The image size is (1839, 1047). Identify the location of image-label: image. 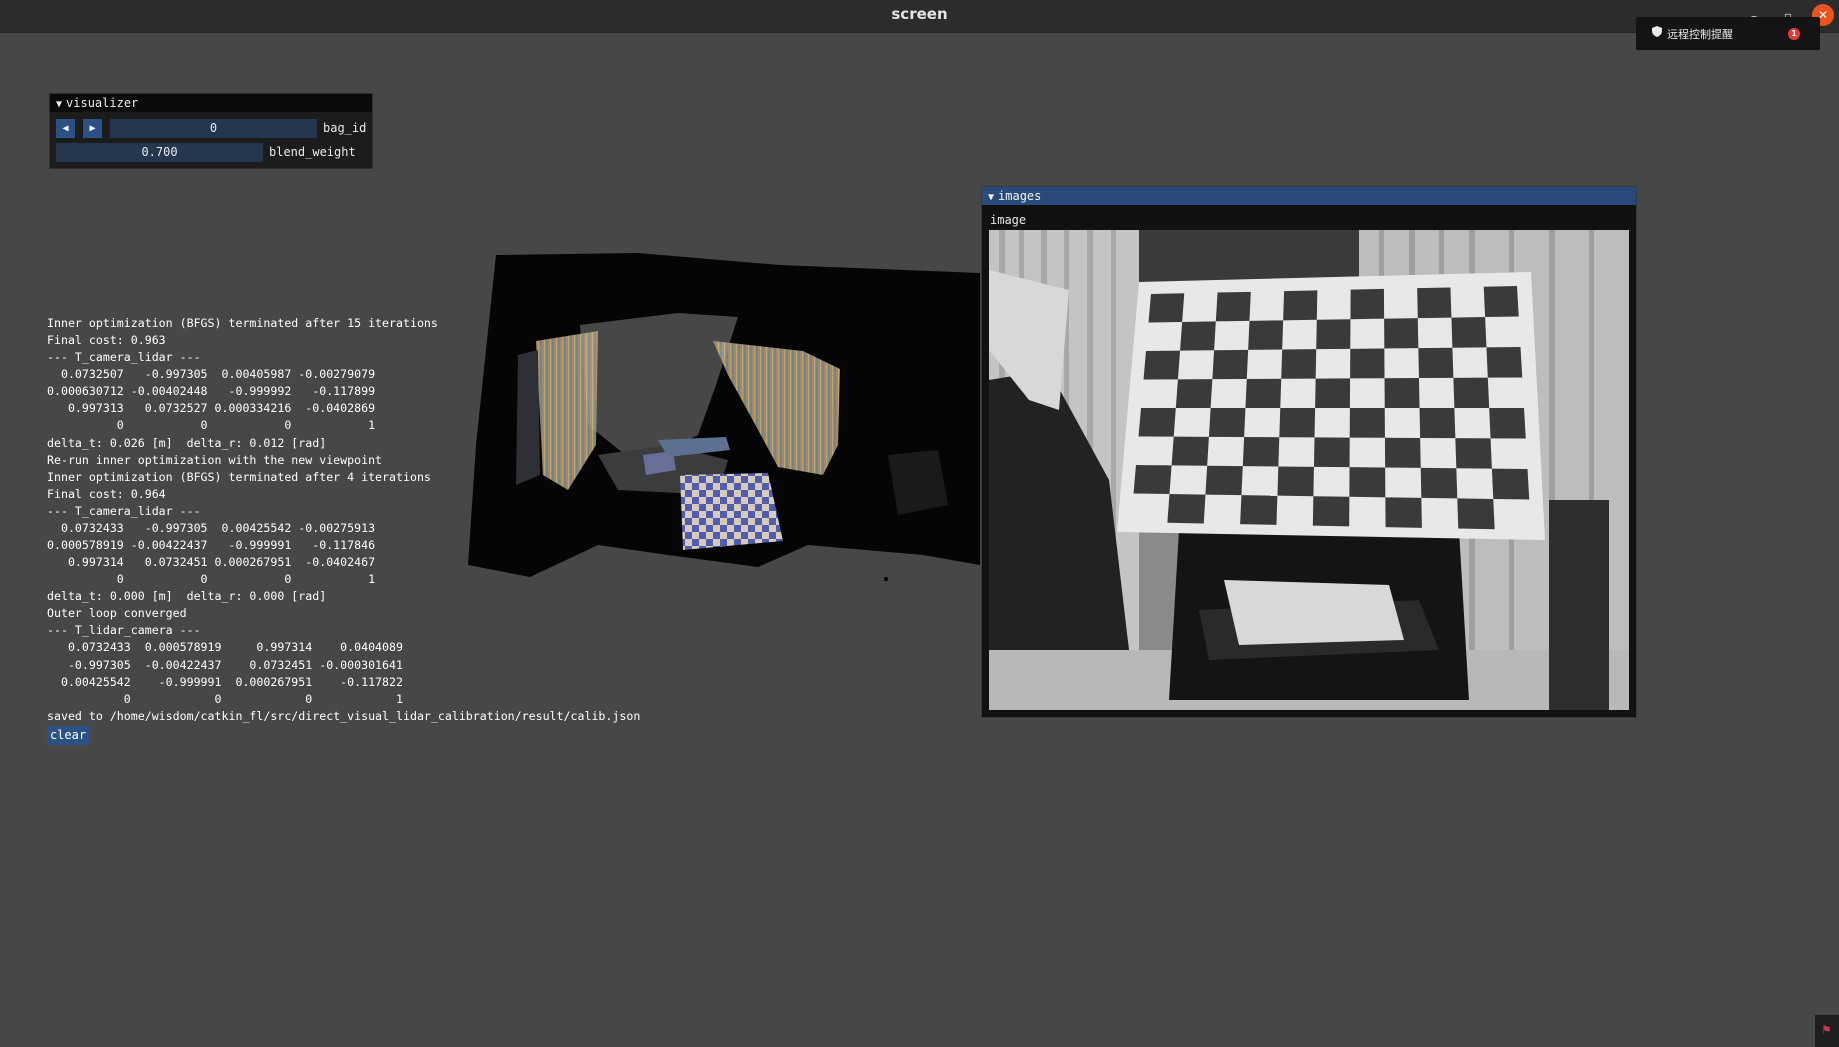
(1008, 220).